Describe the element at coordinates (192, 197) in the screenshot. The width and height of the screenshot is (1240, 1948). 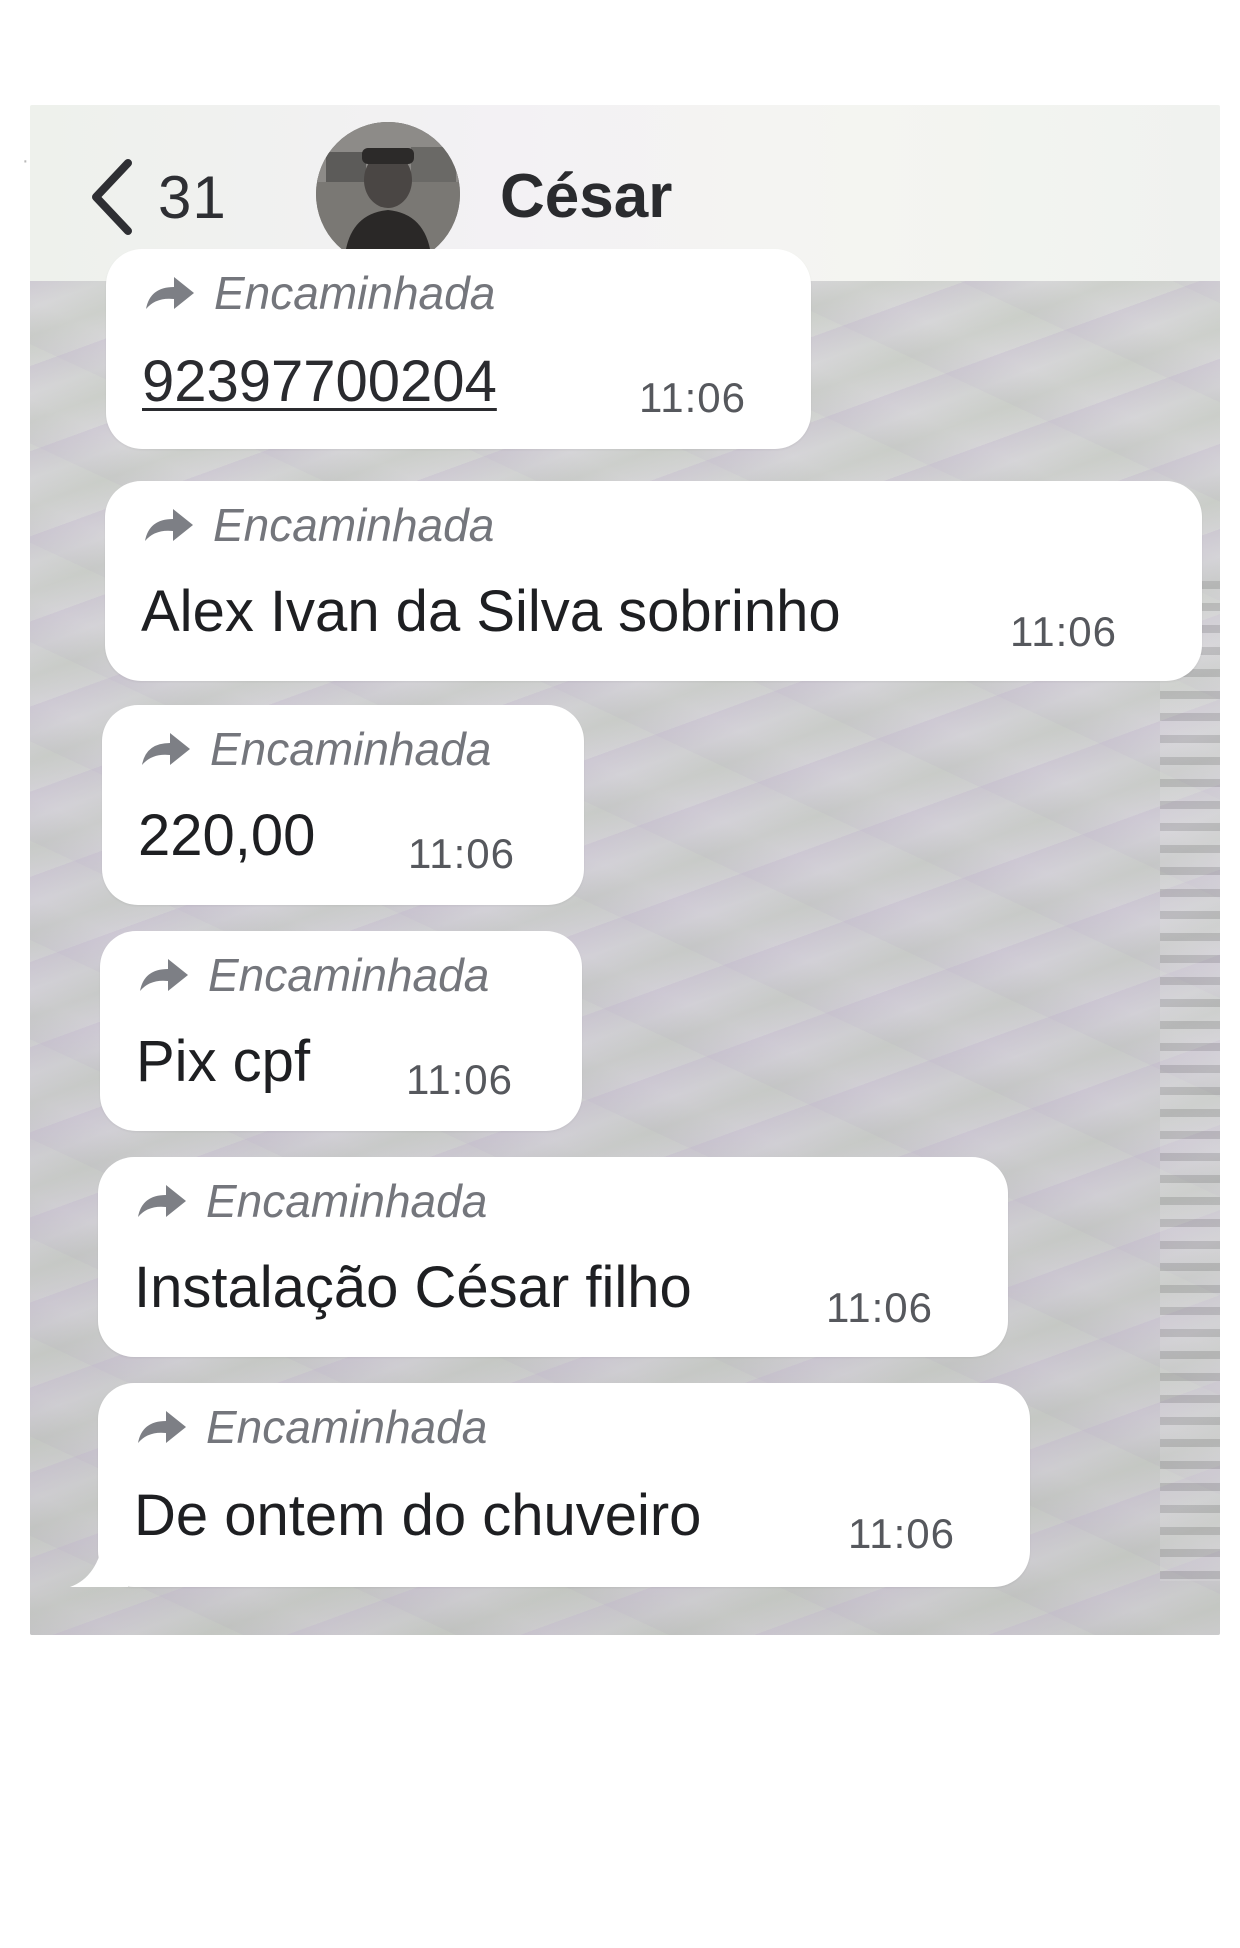
I see `unread-count: 31` at that location.